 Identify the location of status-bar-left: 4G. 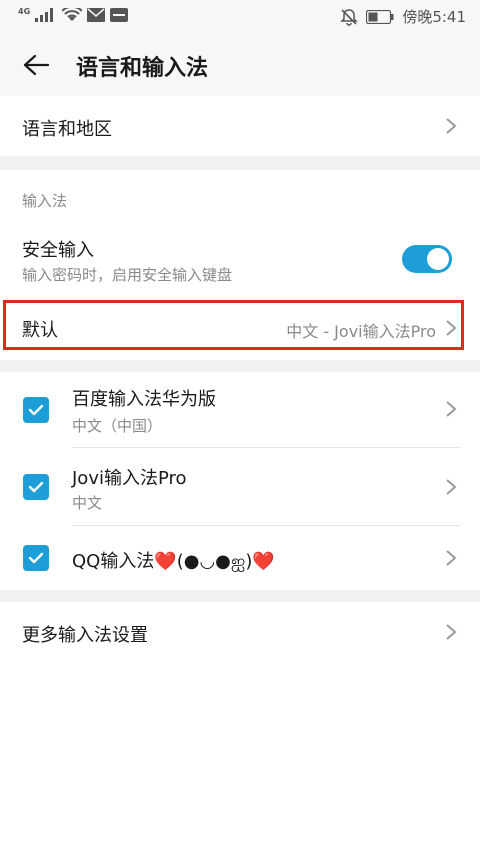
(73, 14).